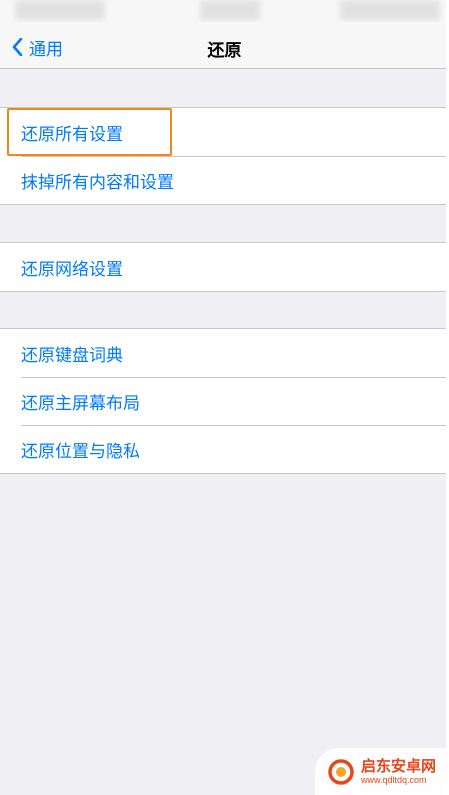  I want to click on status-bar, so click(224, 11).